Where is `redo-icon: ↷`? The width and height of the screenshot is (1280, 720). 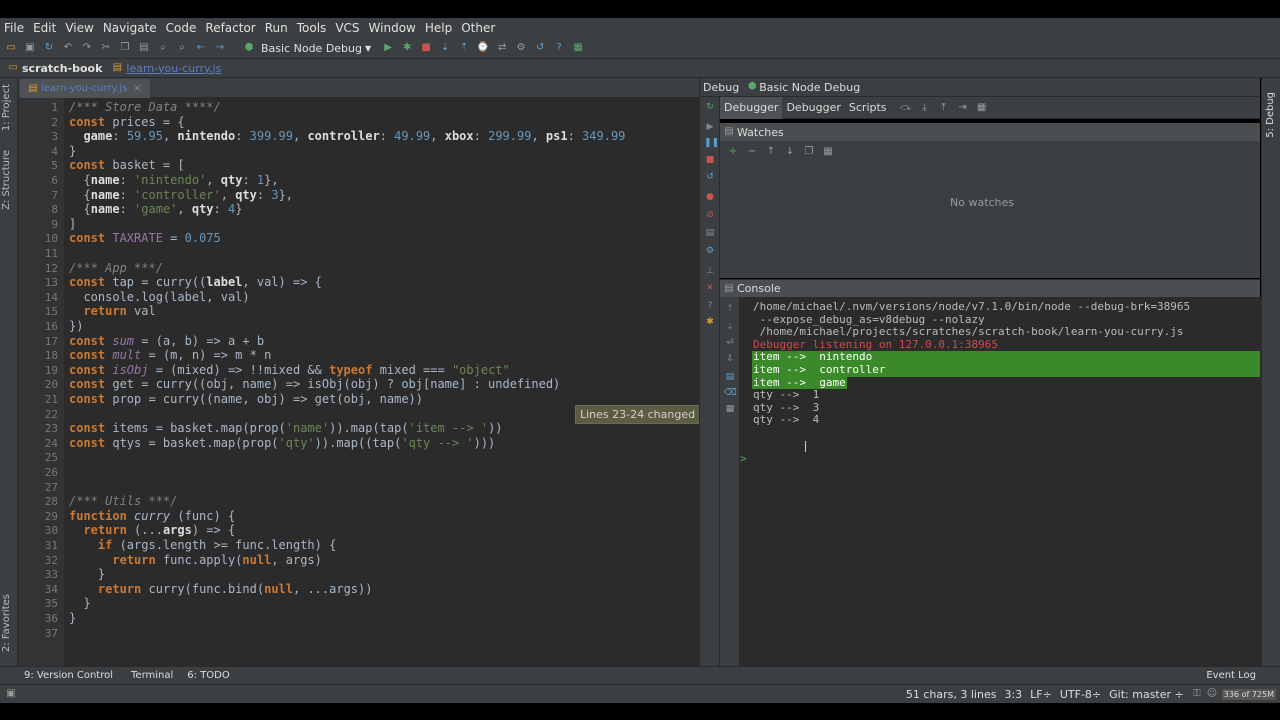
redo-icon: ↷ is located at coordinates (87, 48).